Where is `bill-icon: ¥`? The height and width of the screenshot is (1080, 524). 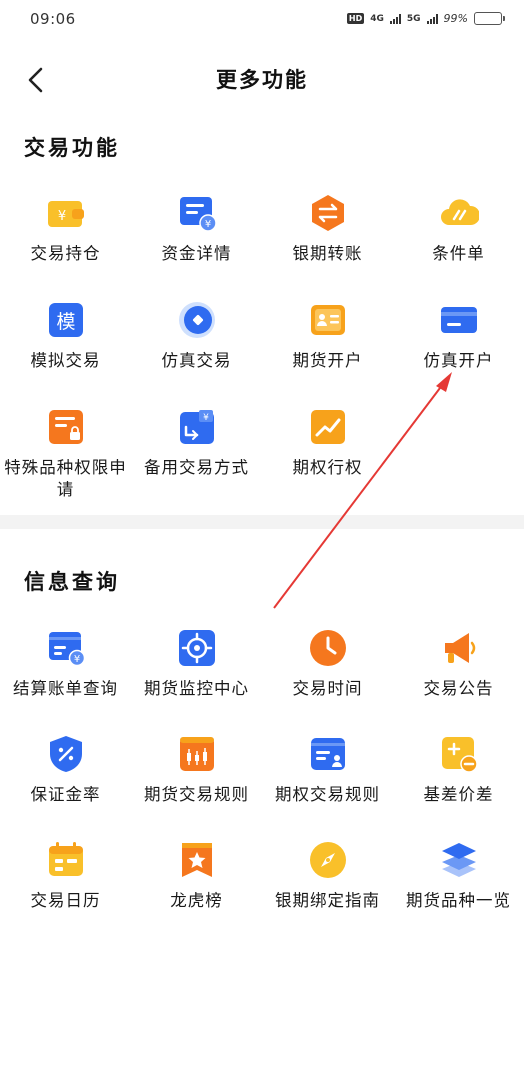
bill-icon: ¥ is located at coordinates (66, 649).